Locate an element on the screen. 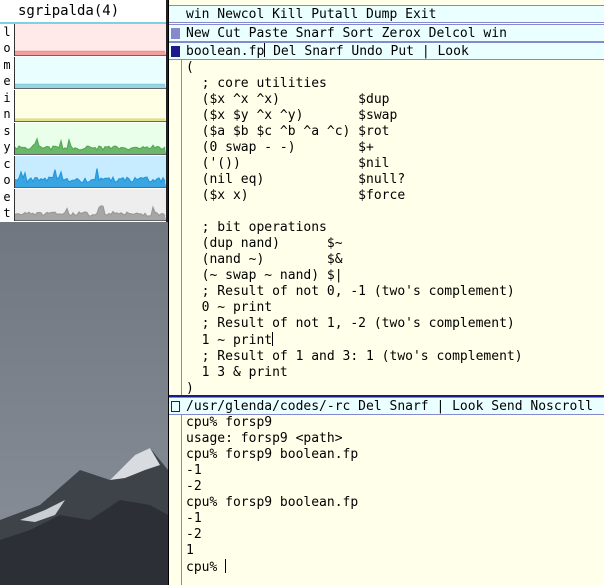  shell-line: usage: forsp9 <path> is located at coordinates (272, 439).